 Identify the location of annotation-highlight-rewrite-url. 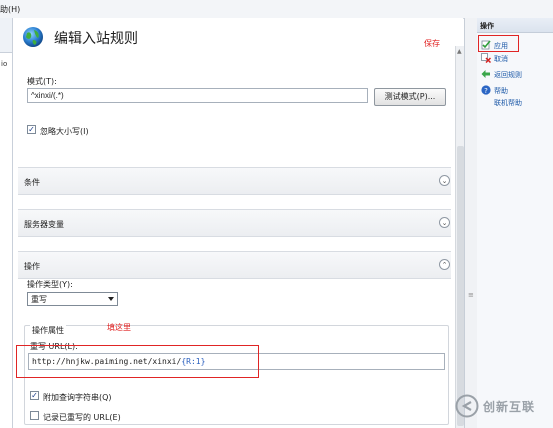
(137, 361).